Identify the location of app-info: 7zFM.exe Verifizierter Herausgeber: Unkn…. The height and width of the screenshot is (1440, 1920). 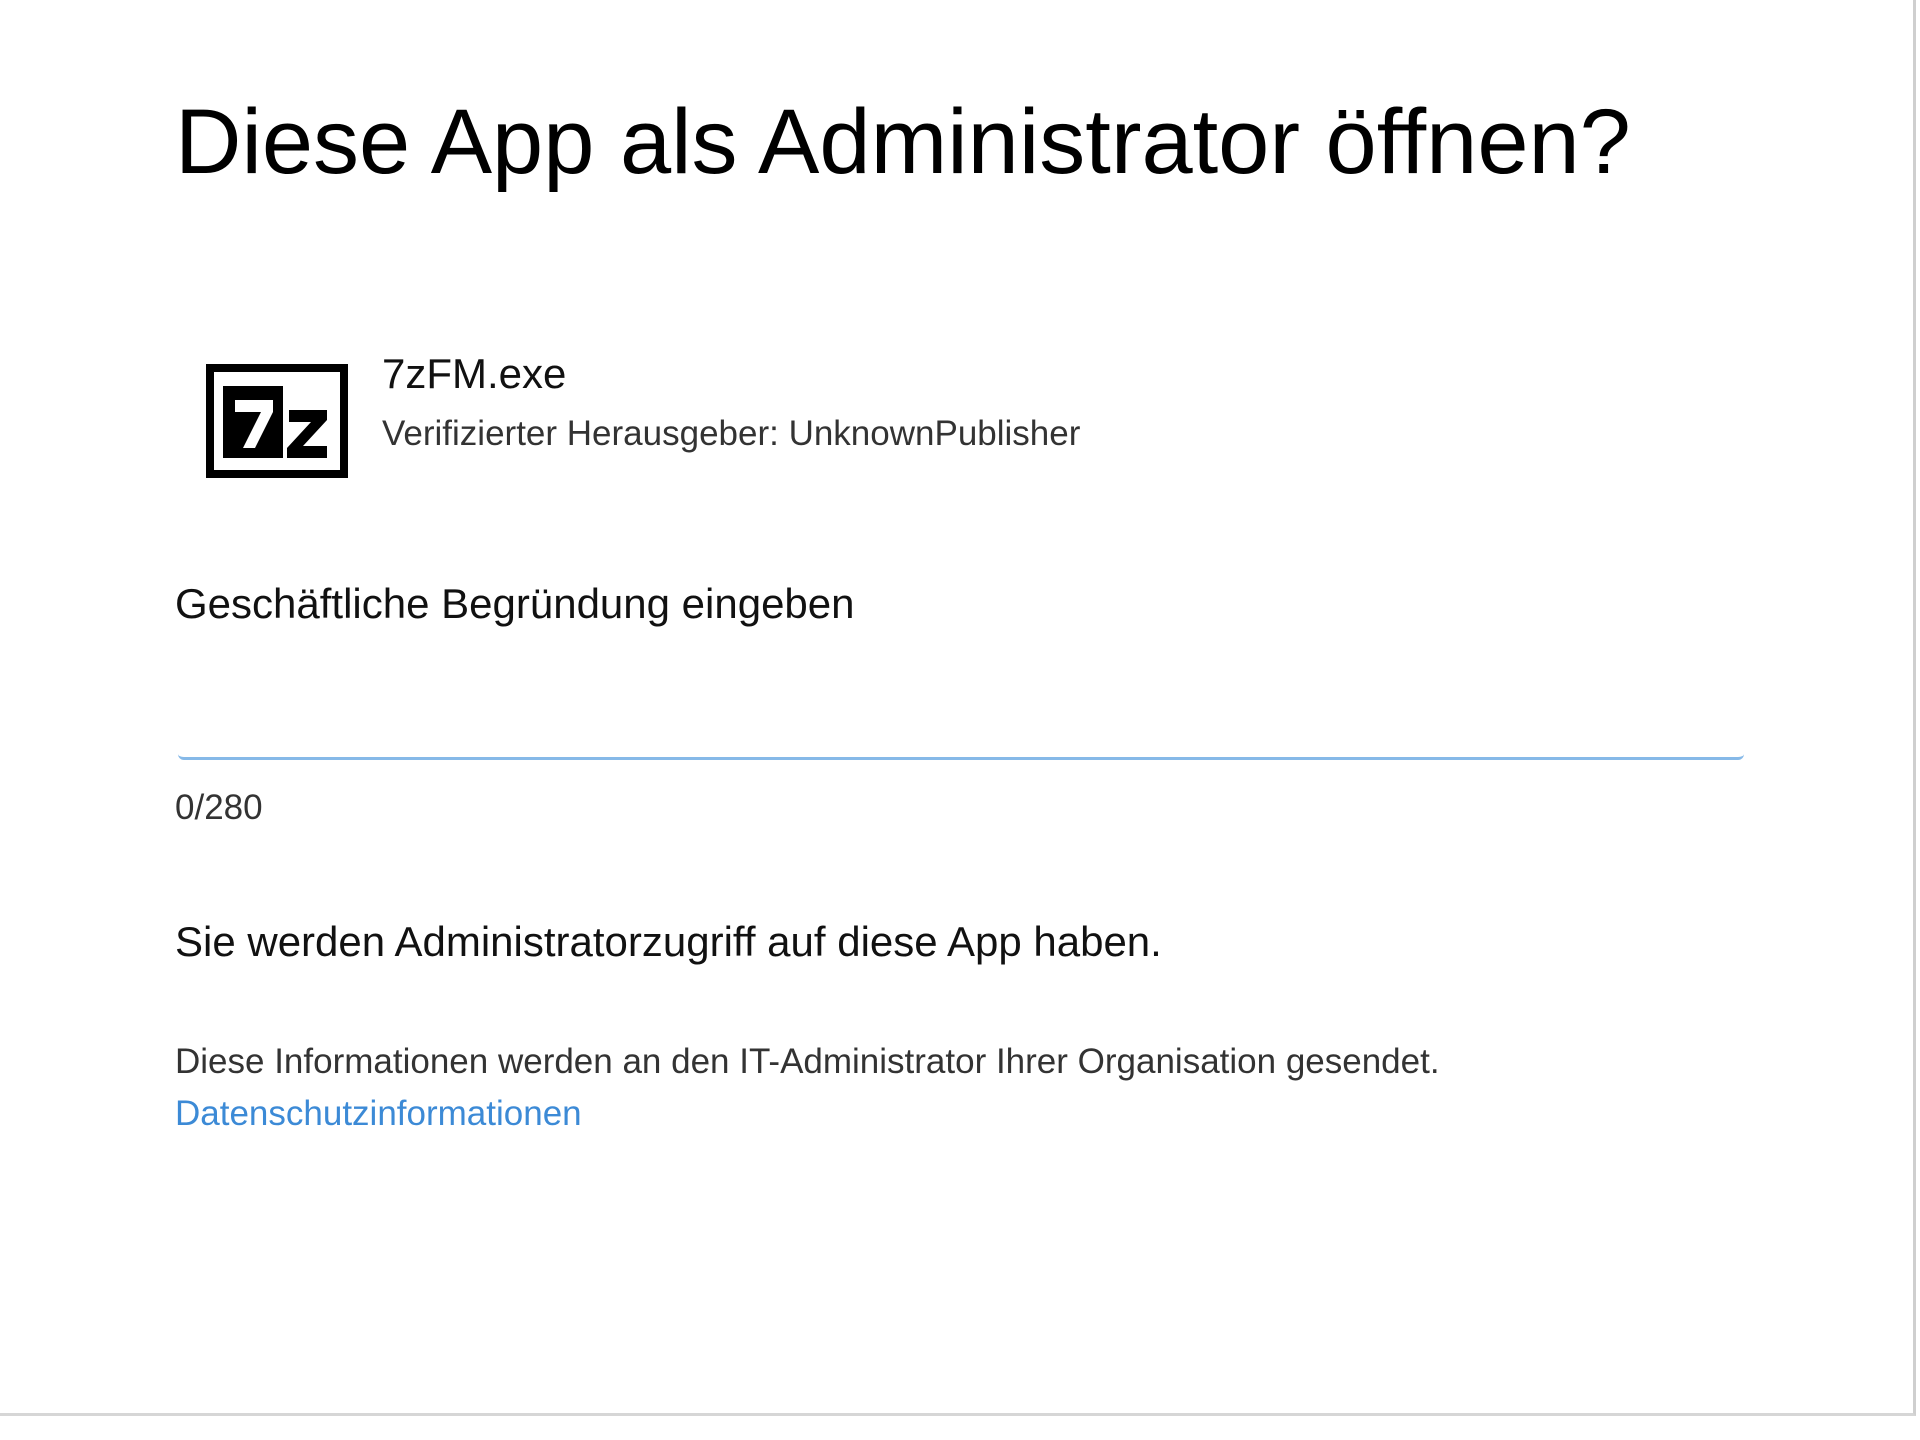
(856, 415).